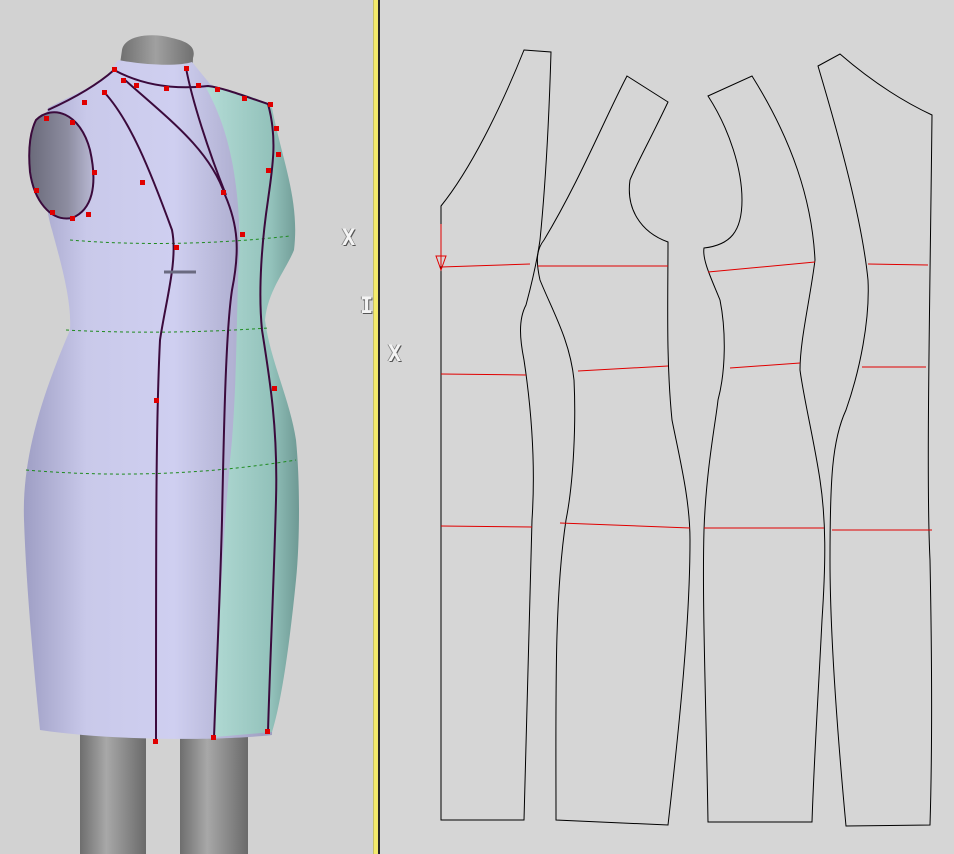 Image resolution: width=954 pixels, height=854 pixels. I want to click on pattern-piece-side-front, so click(613, 450).